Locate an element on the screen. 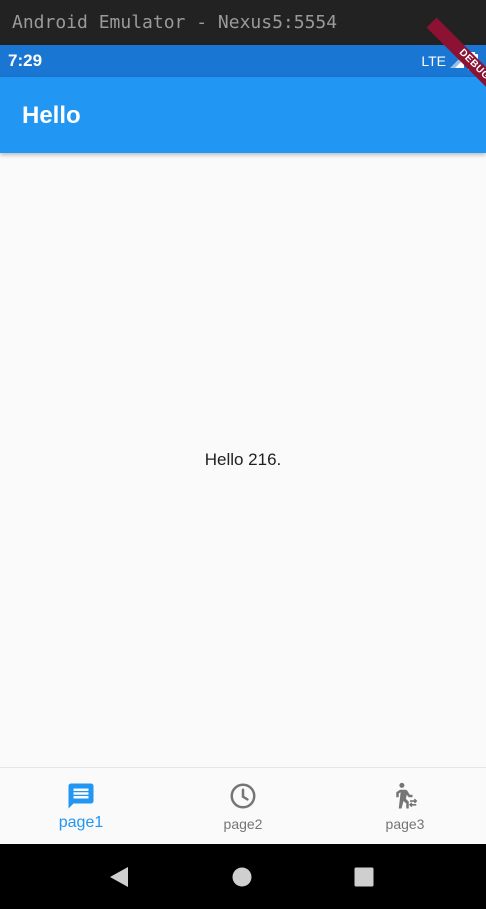 The height and width of the screenshot is (909, 486). nav-label-page1: page1 is located at coordinates (81, 822).